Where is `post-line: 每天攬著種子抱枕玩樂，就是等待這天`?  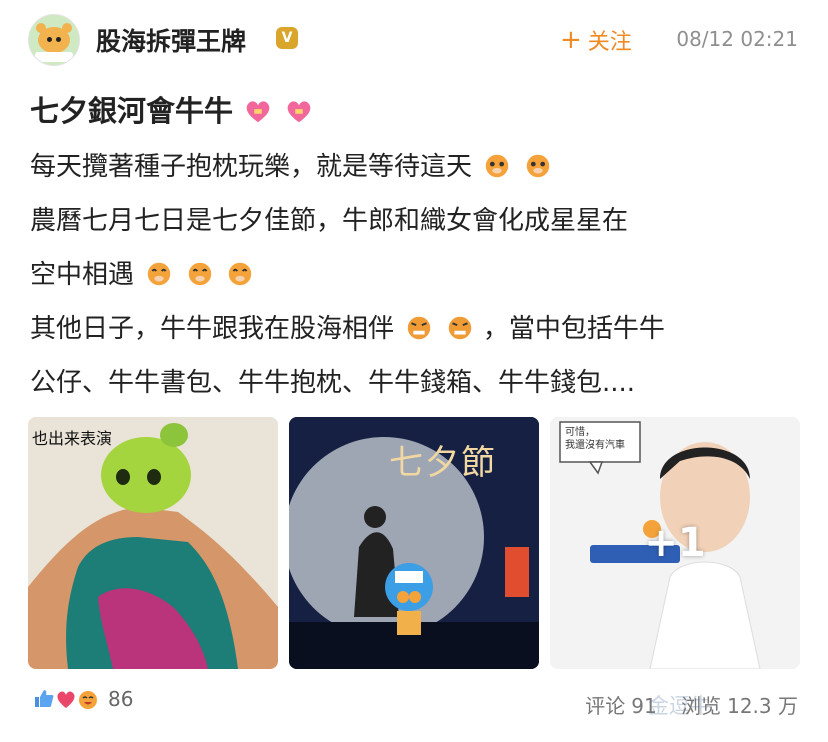
post-line: 每天攬著種子抱枕玩樂，就是等待這天 is located at coordinates (415, 167).